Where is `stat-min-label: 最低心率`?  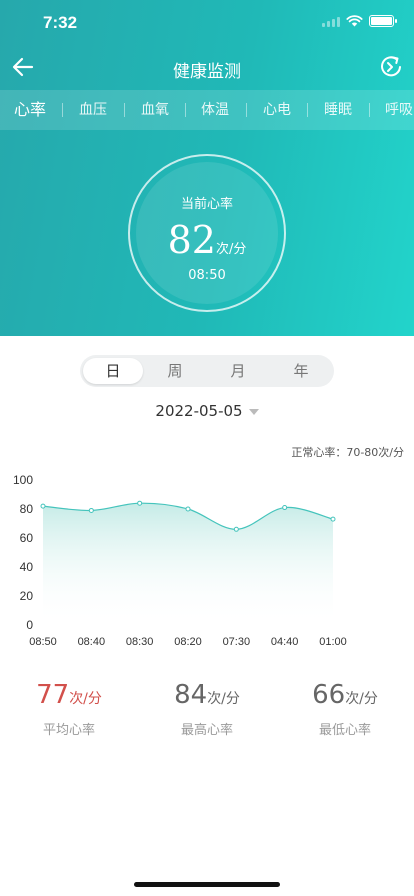 stat-min-label: 最低心率 is located at coordinates (344, 730).